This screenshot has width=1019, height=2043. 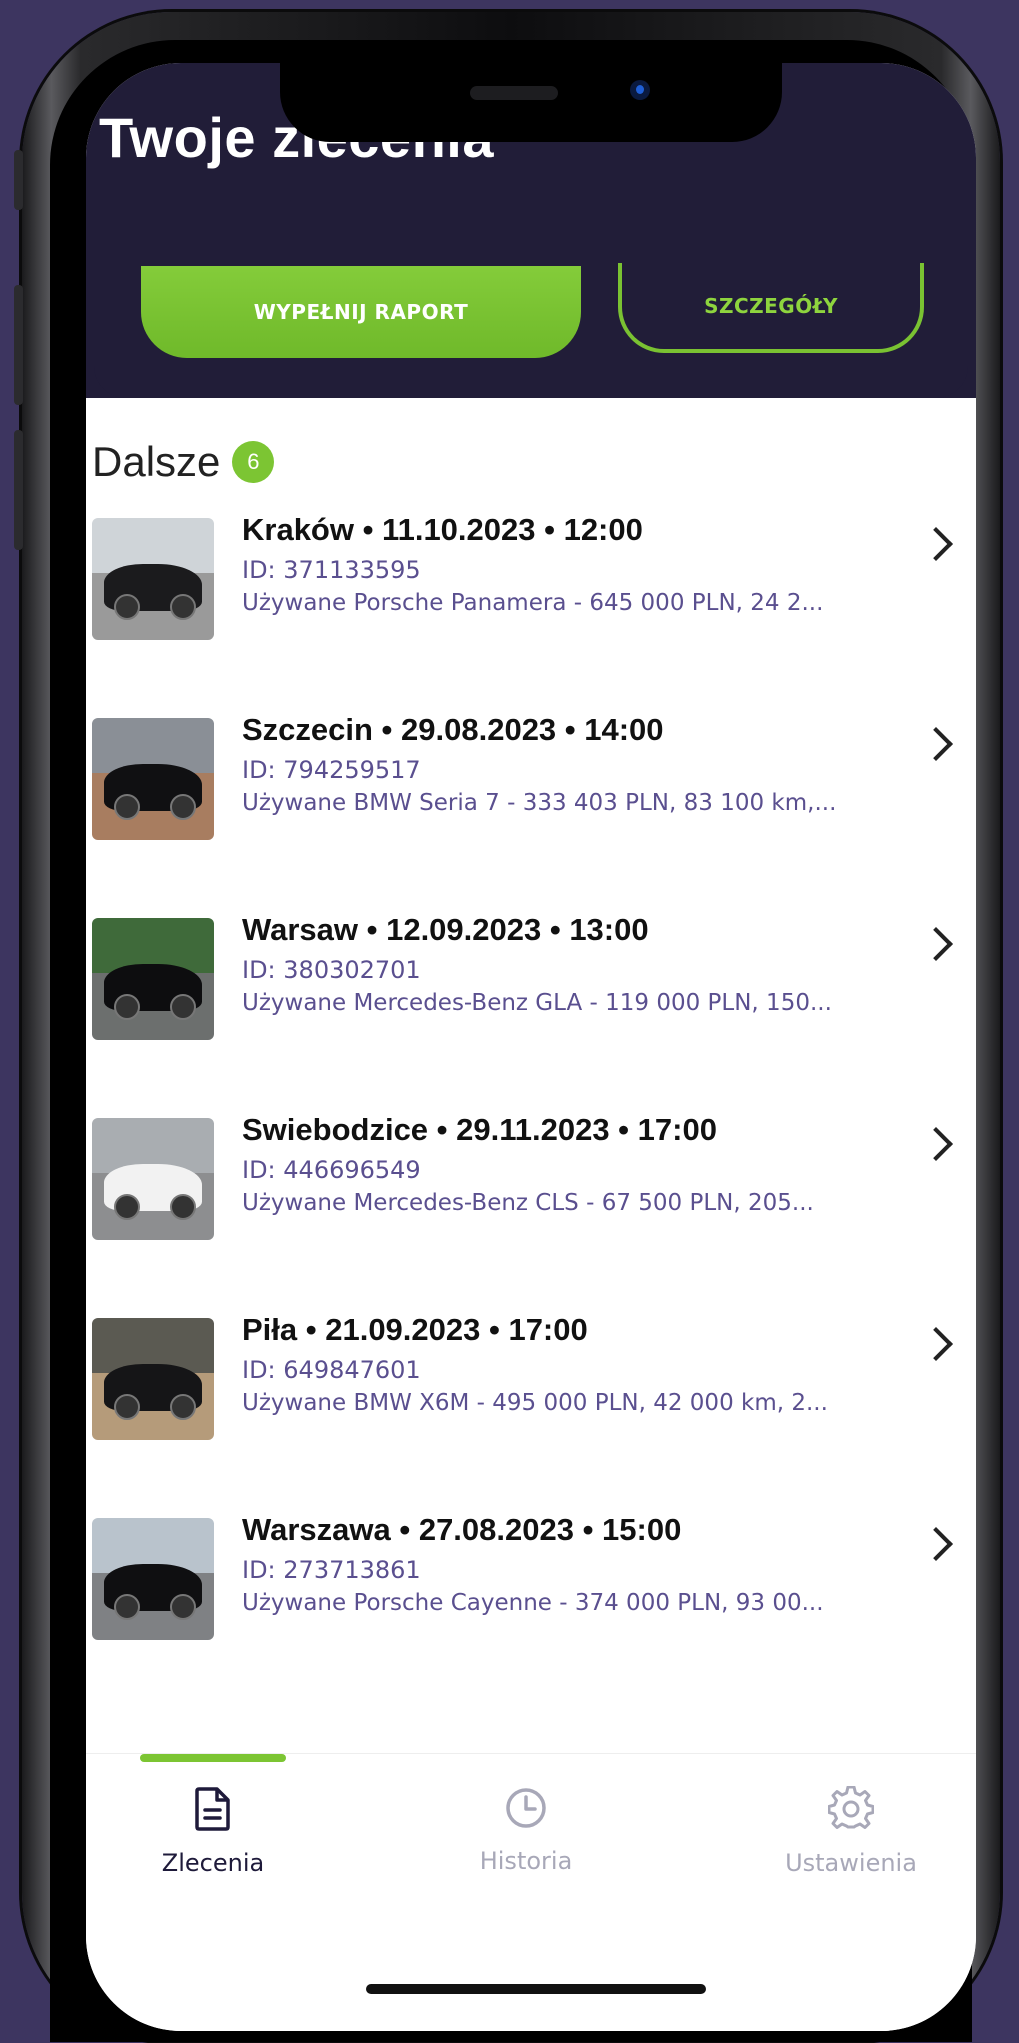 What do you see at coordinates (536, 1989) in the screenshot?
I see `home-indicator` at bounding box center [536, 1989].